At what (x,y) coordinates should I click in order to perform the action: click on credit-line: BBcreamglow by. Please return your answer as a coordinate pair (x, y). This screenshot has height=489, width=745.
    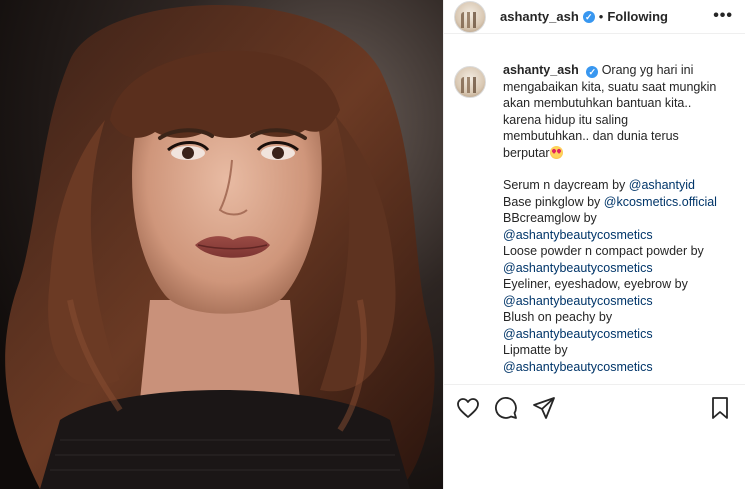
    Looking at the image, I should click on (550, 218).